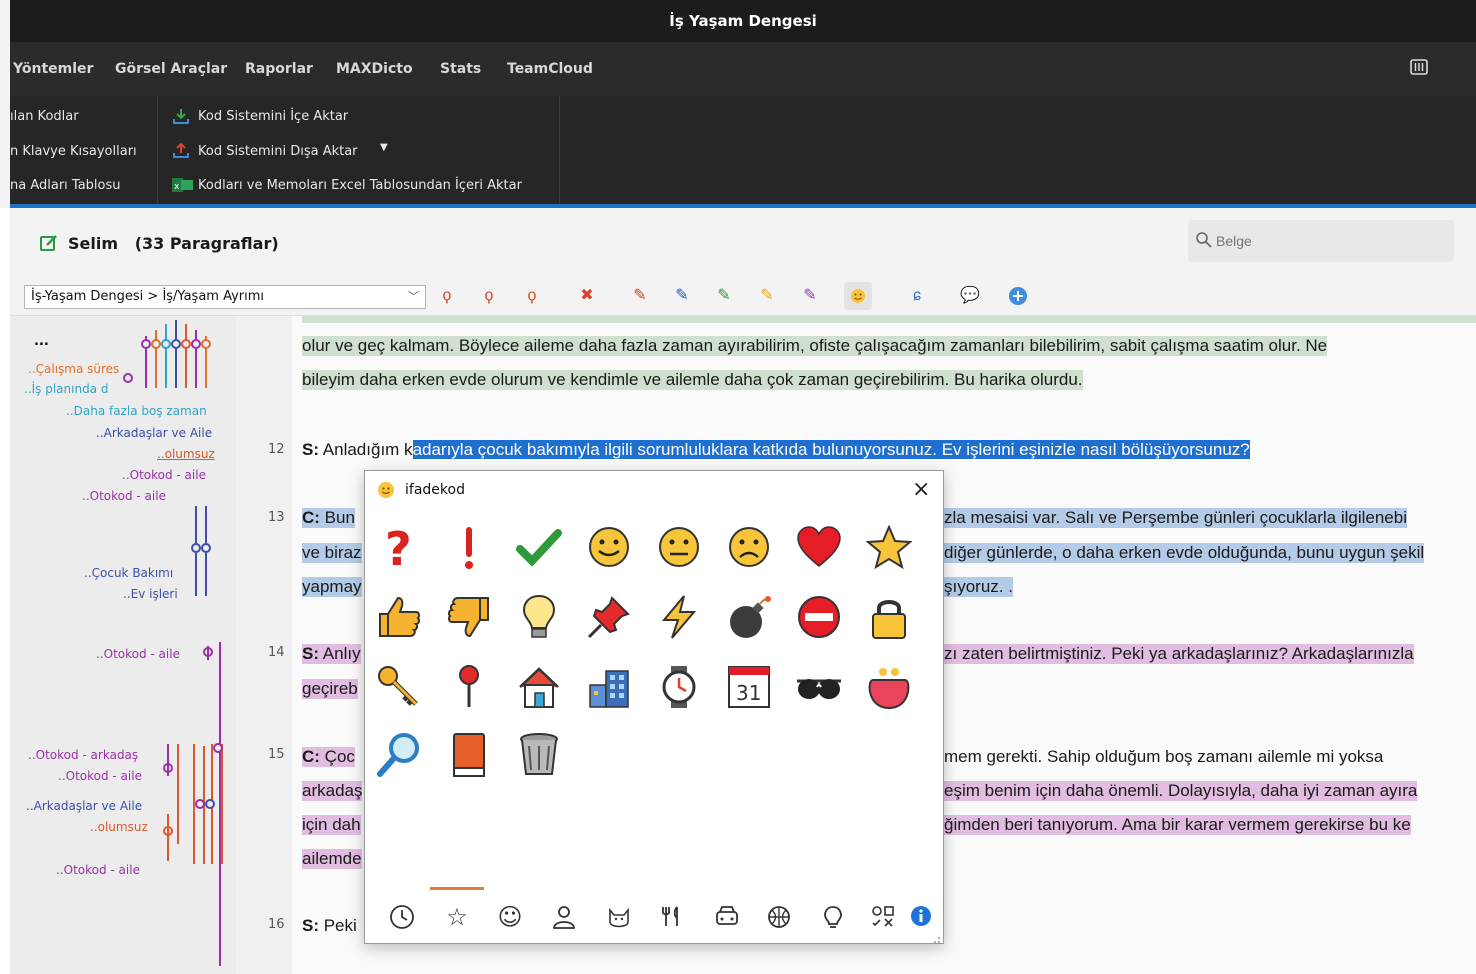 This screenshot has height=974, width=1476. What do you see at coordinates (374, 69) in the screenshot?
I see `menu-maxdicto: MAXDicto` at bounding box center [374, 69].